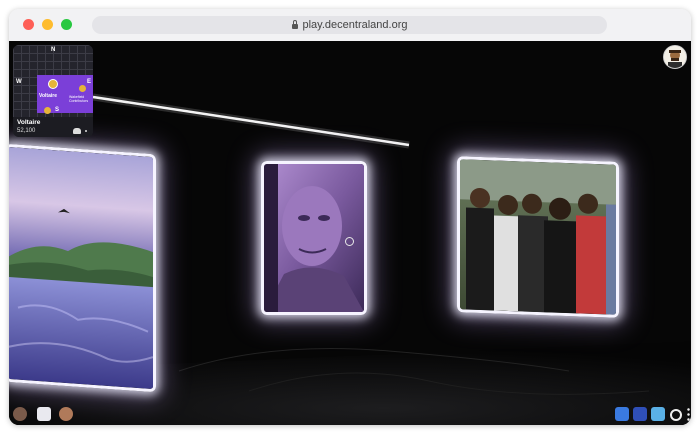 The width and height of the screenshot is (700, 434). What do you see at coordinates (57, 110) in the screenshot?
I see `minimap-compass-south: S` at bounding box center [57, 110].